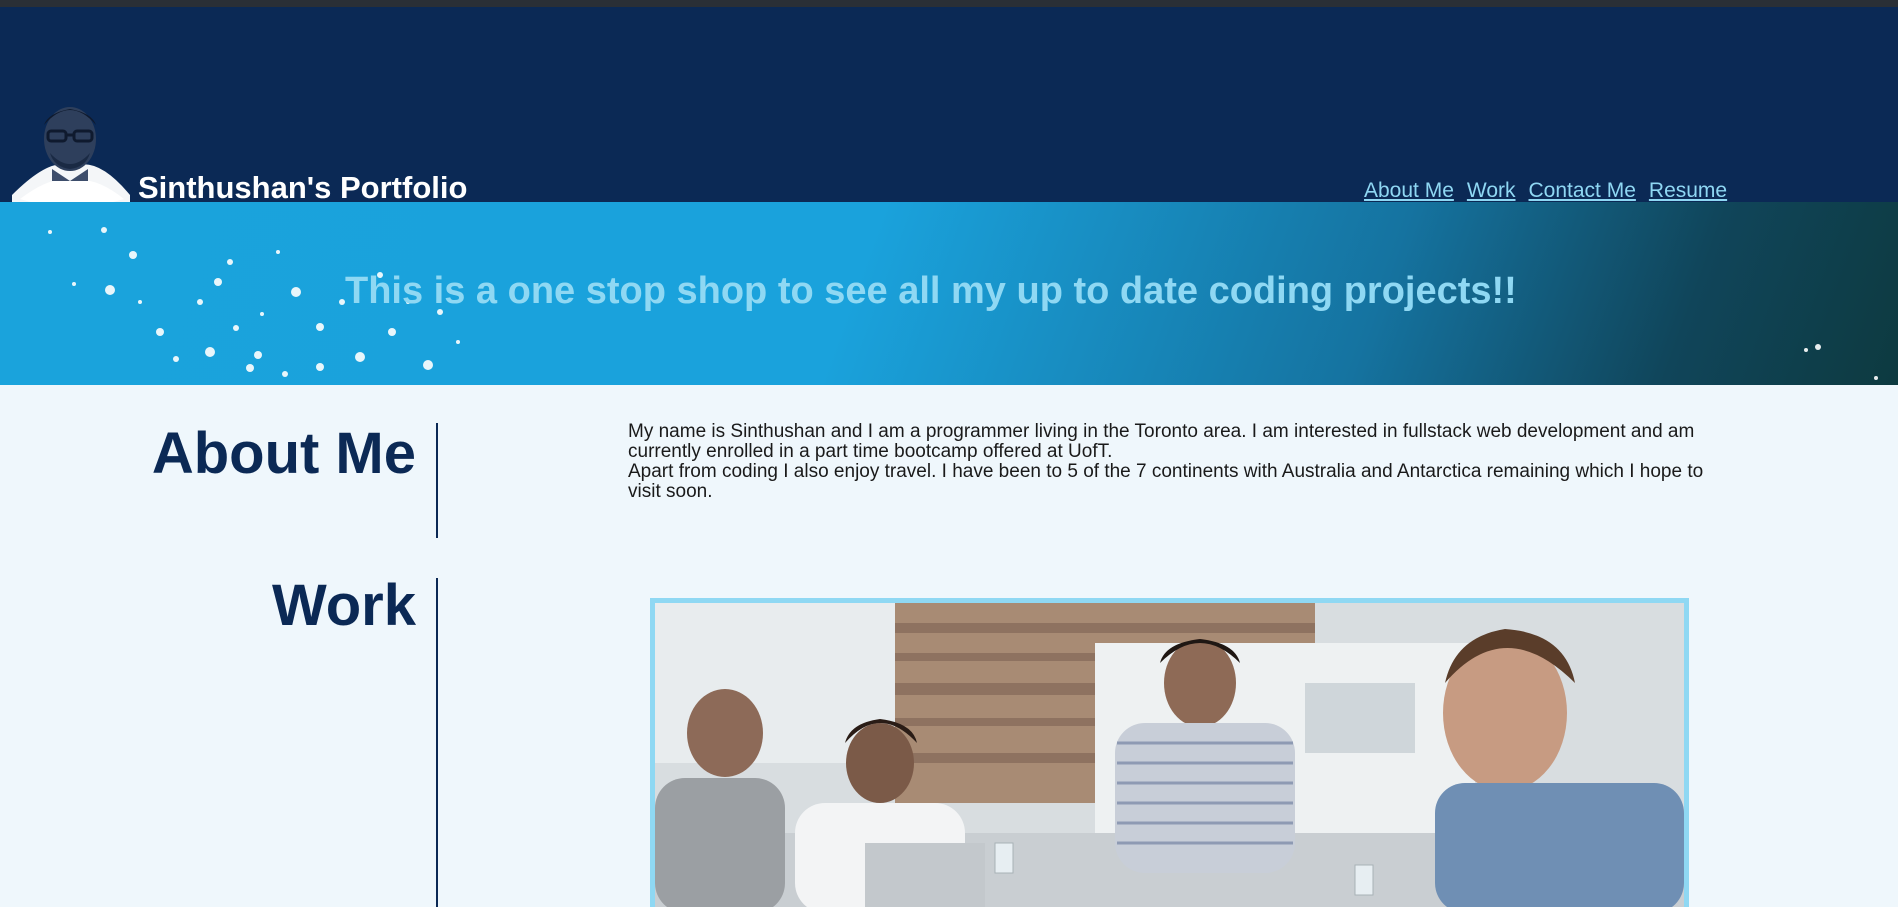 Image resolution: width=1898 pixels, height=907 pixels. Describe the element at coordinates (1409, 191) in the screenshot. I see `nav-link-about-me: About Me` at that location.